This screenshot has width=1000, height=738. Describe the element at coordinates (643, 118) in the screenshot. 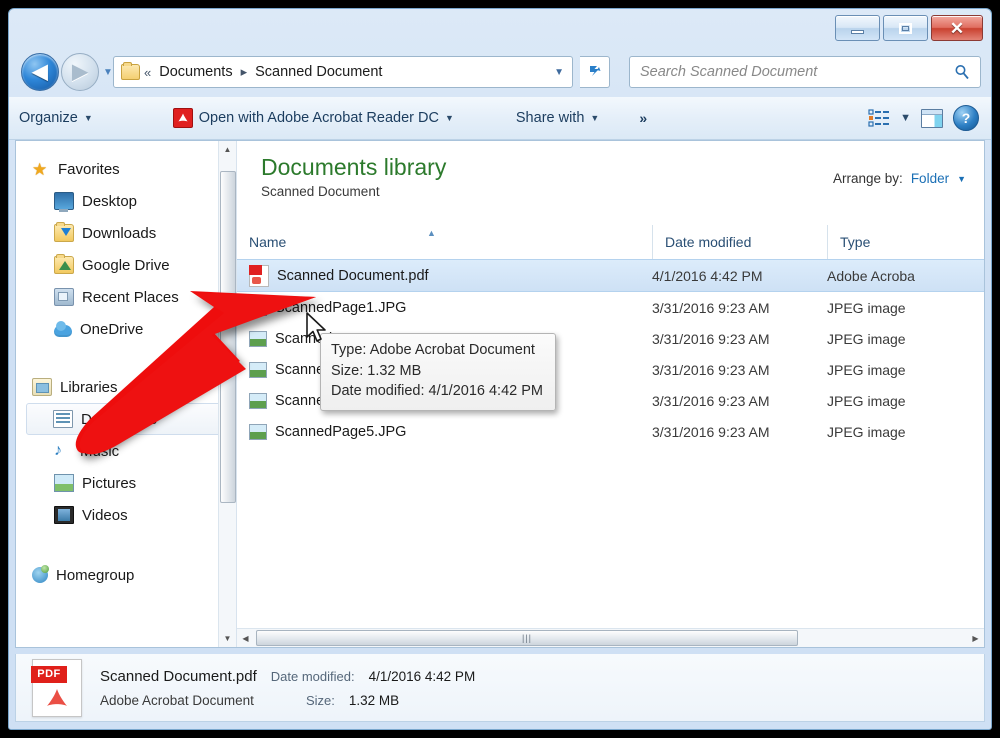

I see `toolbar-overflow-button: »` at that location.